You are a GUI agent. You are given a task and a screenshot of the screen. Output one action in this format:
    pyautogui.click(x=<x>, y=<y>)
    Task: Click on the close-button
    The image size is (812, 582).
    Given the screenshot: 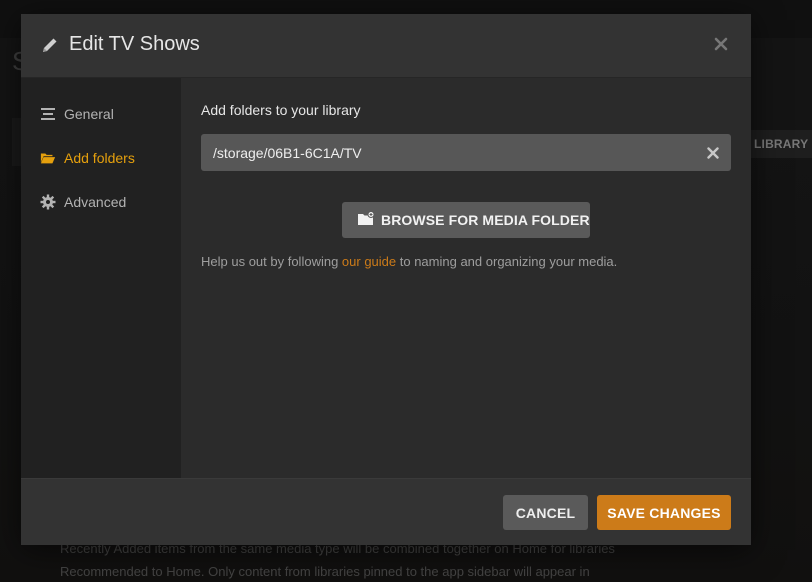 What is the action you would take?
    pyautogui.click(x=721, y=44)
    